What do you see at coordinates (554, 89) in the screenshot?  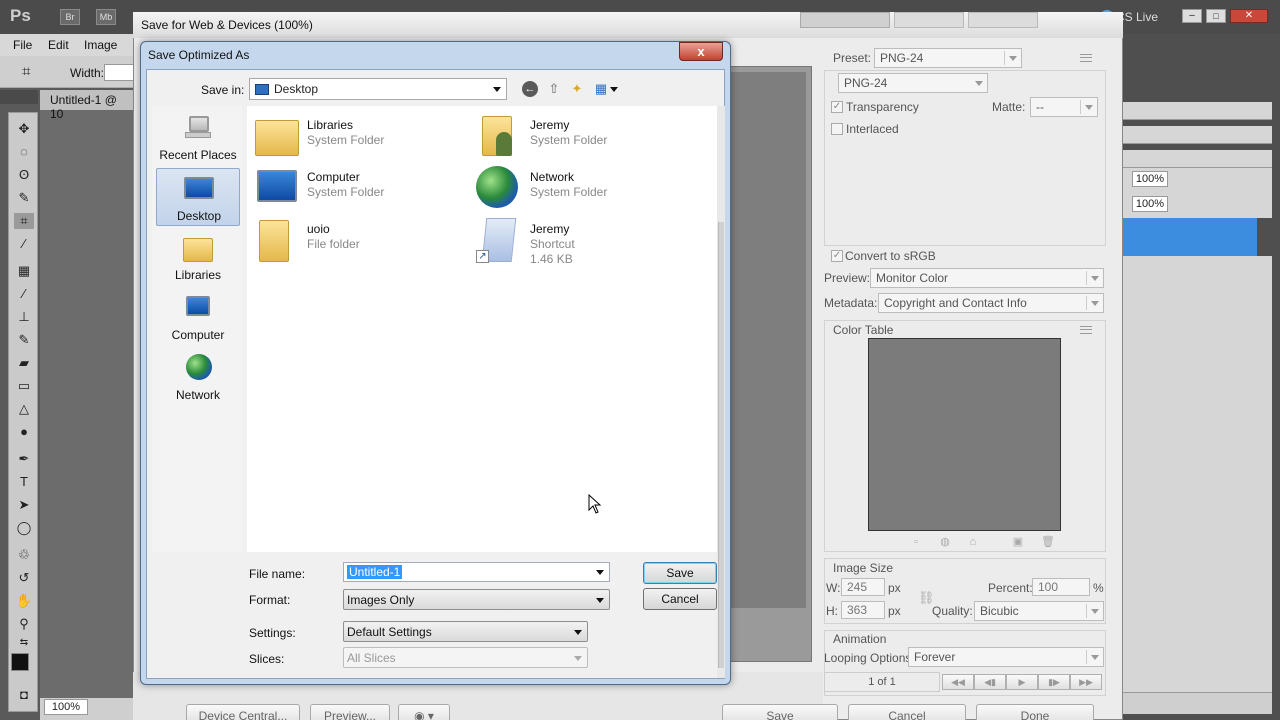 I see `up-folder-icon: ⇧` at bounding box center [554, 89].